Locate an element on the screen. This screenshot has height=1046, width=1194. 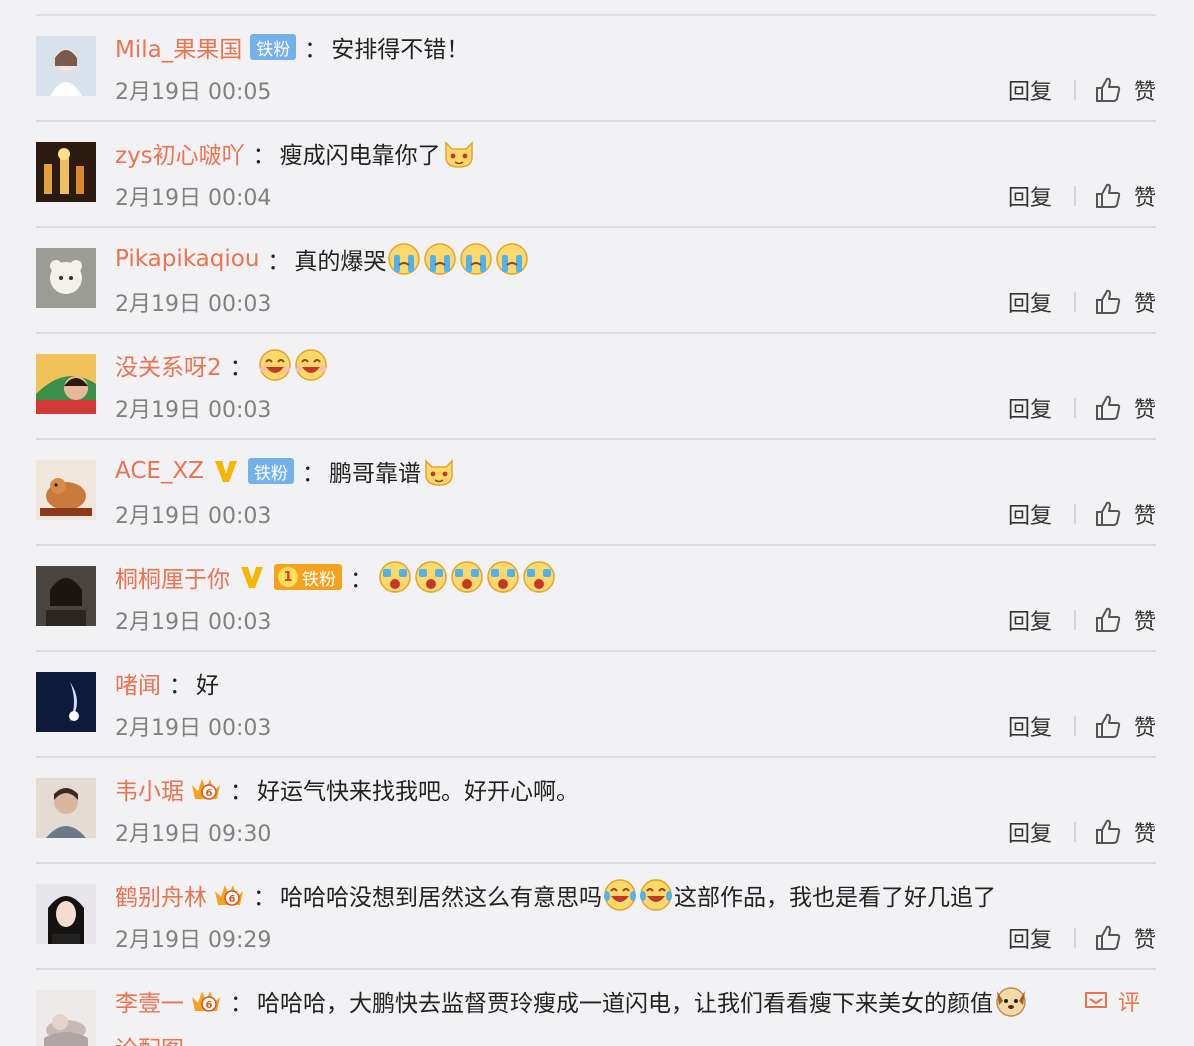
comment-item: ACE_XZ 铁粉 ： 鹏哥靠谱 2月19日 00:03 回复 赞 is located at coordinates (596, 493).